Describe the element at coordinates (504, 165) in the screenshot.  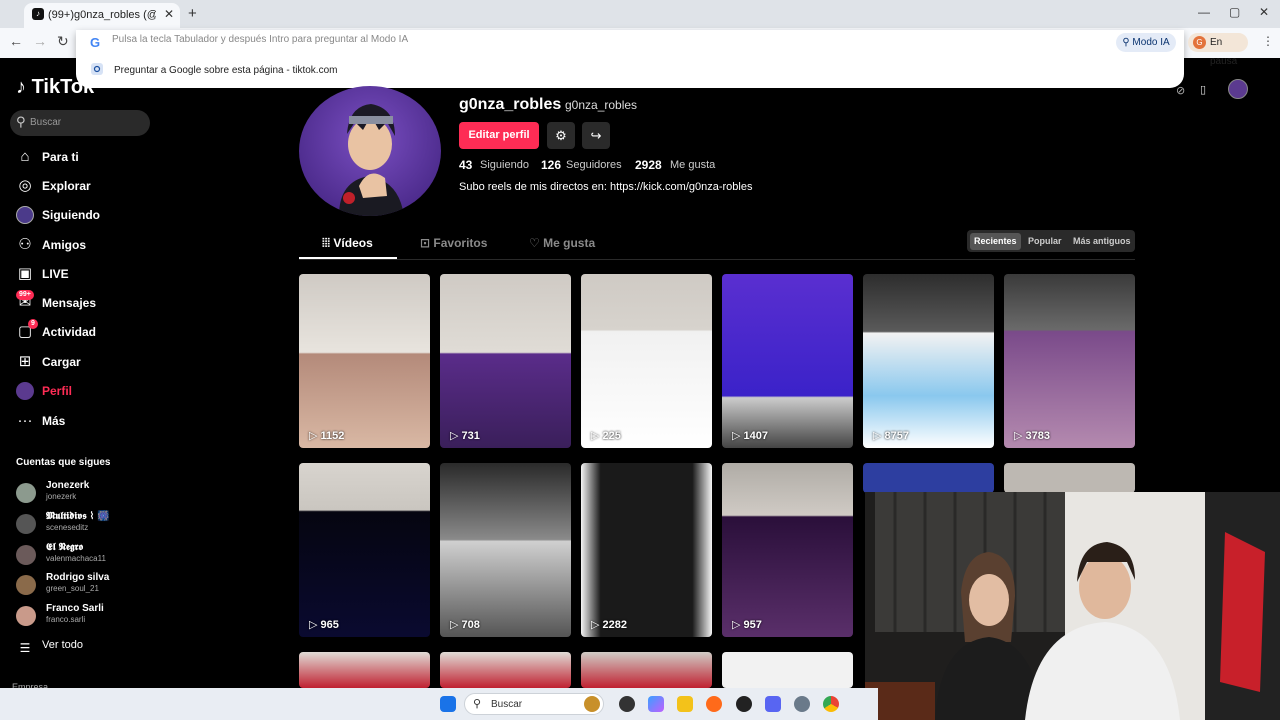
I see `following-label: Siguiendo` at that location.